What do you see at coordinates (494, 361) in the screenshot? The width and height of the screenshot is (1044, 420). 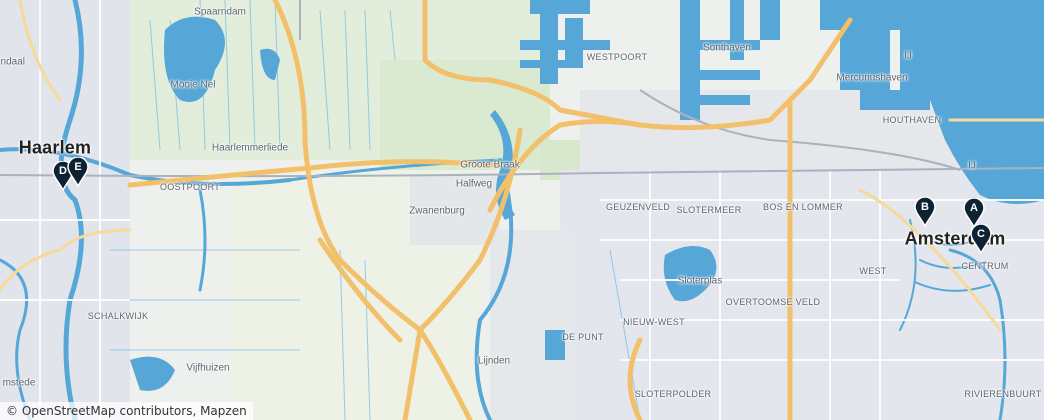 I see `label-lijnden: Lijnden` at bounding box center [494, 361].